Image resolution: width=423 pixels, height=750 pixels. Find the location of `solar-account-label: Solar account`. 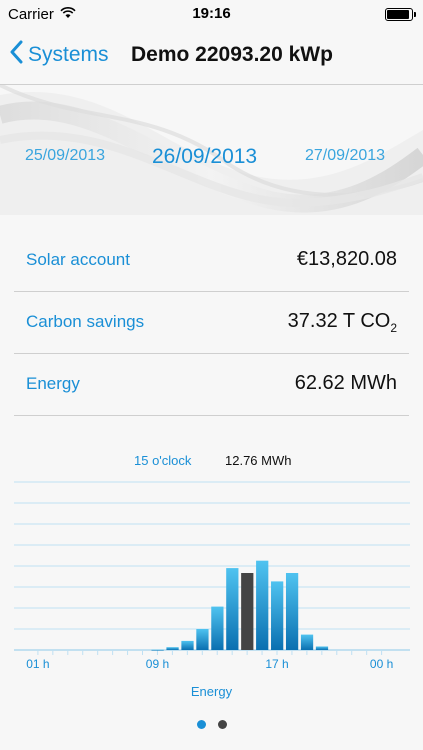

solar-account-label: Solar account is located at coordinates (78, 259).